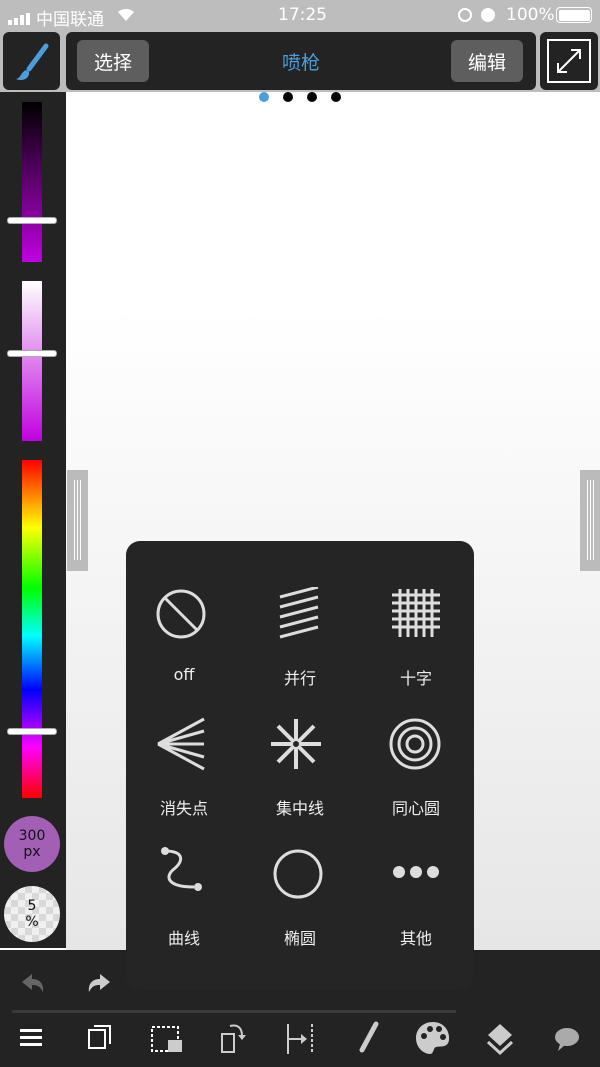  I want to click on ruler-option-ellipse: 椭圆, so click(300, 879).